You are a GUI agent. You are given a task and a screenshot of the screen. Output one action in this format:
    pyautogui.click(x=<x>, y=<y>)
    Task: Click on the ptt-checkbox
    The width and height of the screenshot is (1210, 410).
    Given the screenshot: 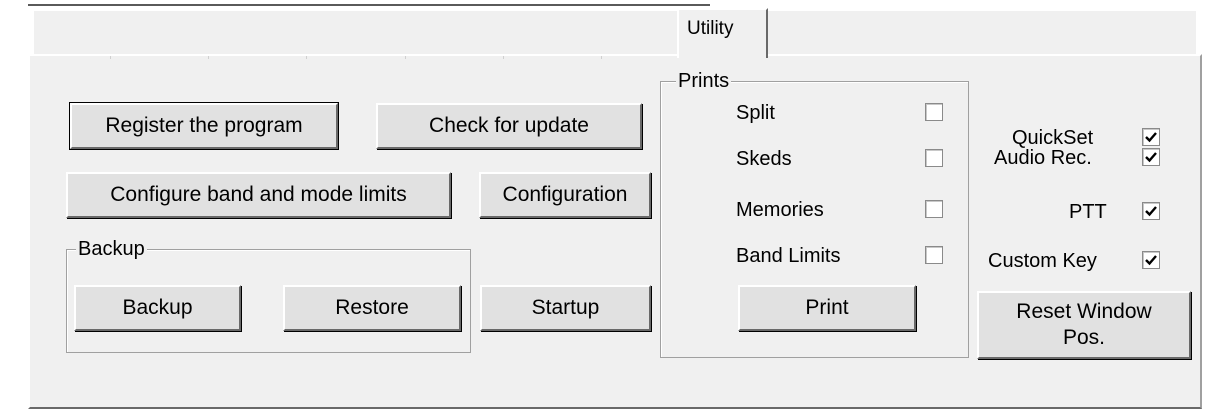 What is the action you would take?
    pyautogui.click(x=1151, y=211)
    